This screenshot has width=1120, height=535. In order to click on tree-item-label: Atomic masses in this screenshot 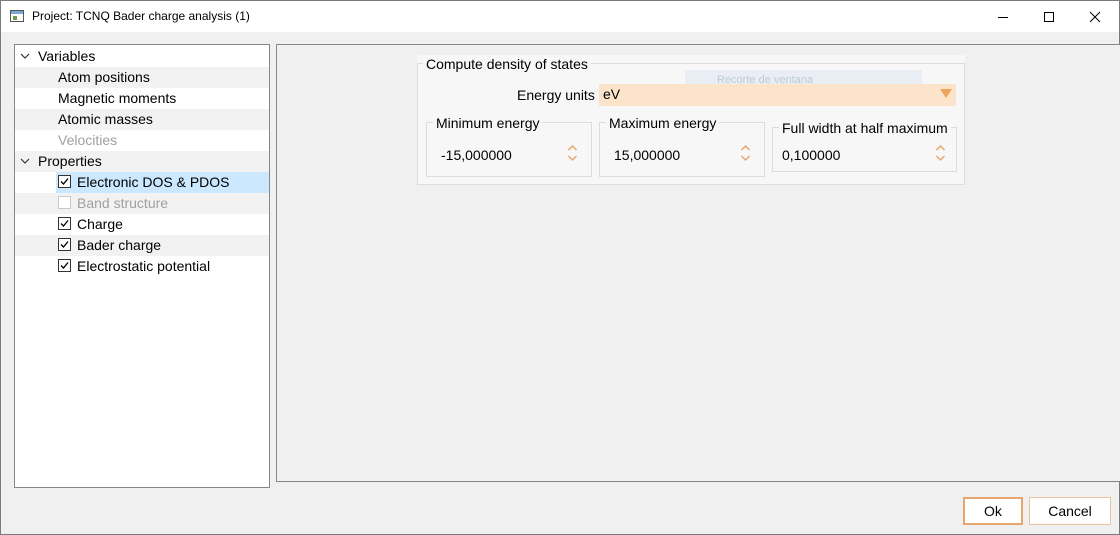, I will do `click(105, 119)`.